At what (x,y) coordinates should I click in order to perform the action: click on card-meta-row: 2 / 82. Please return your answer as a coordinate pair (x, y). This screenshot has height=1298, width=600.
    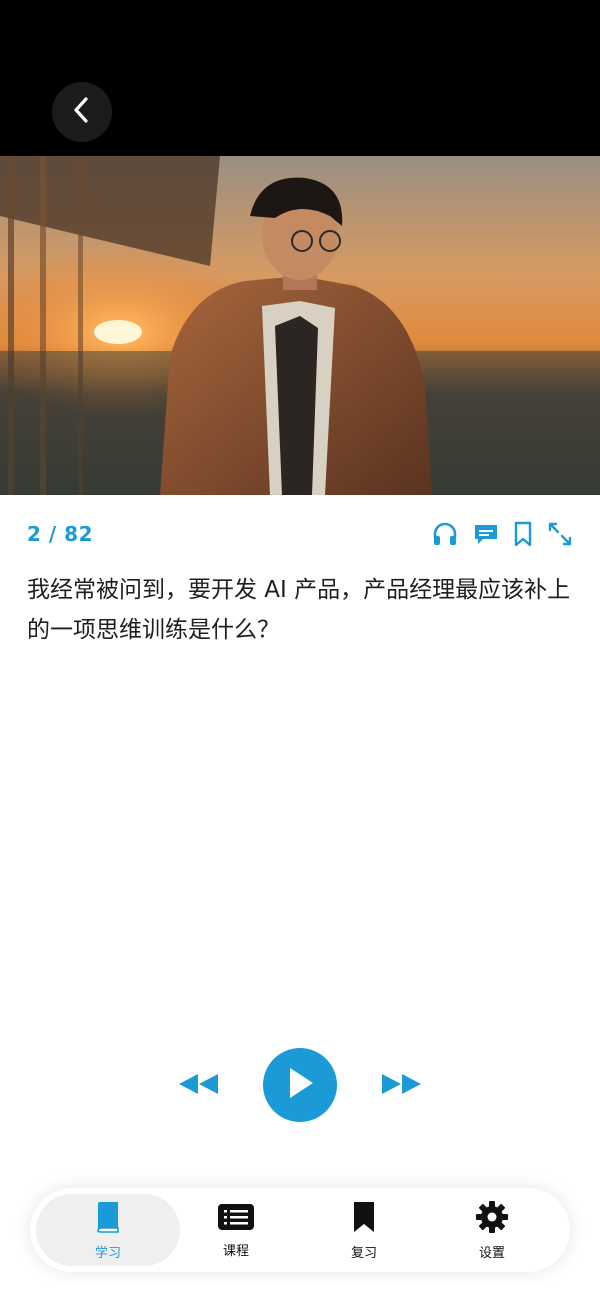
    Looking at the image, I should click on (300, 536).